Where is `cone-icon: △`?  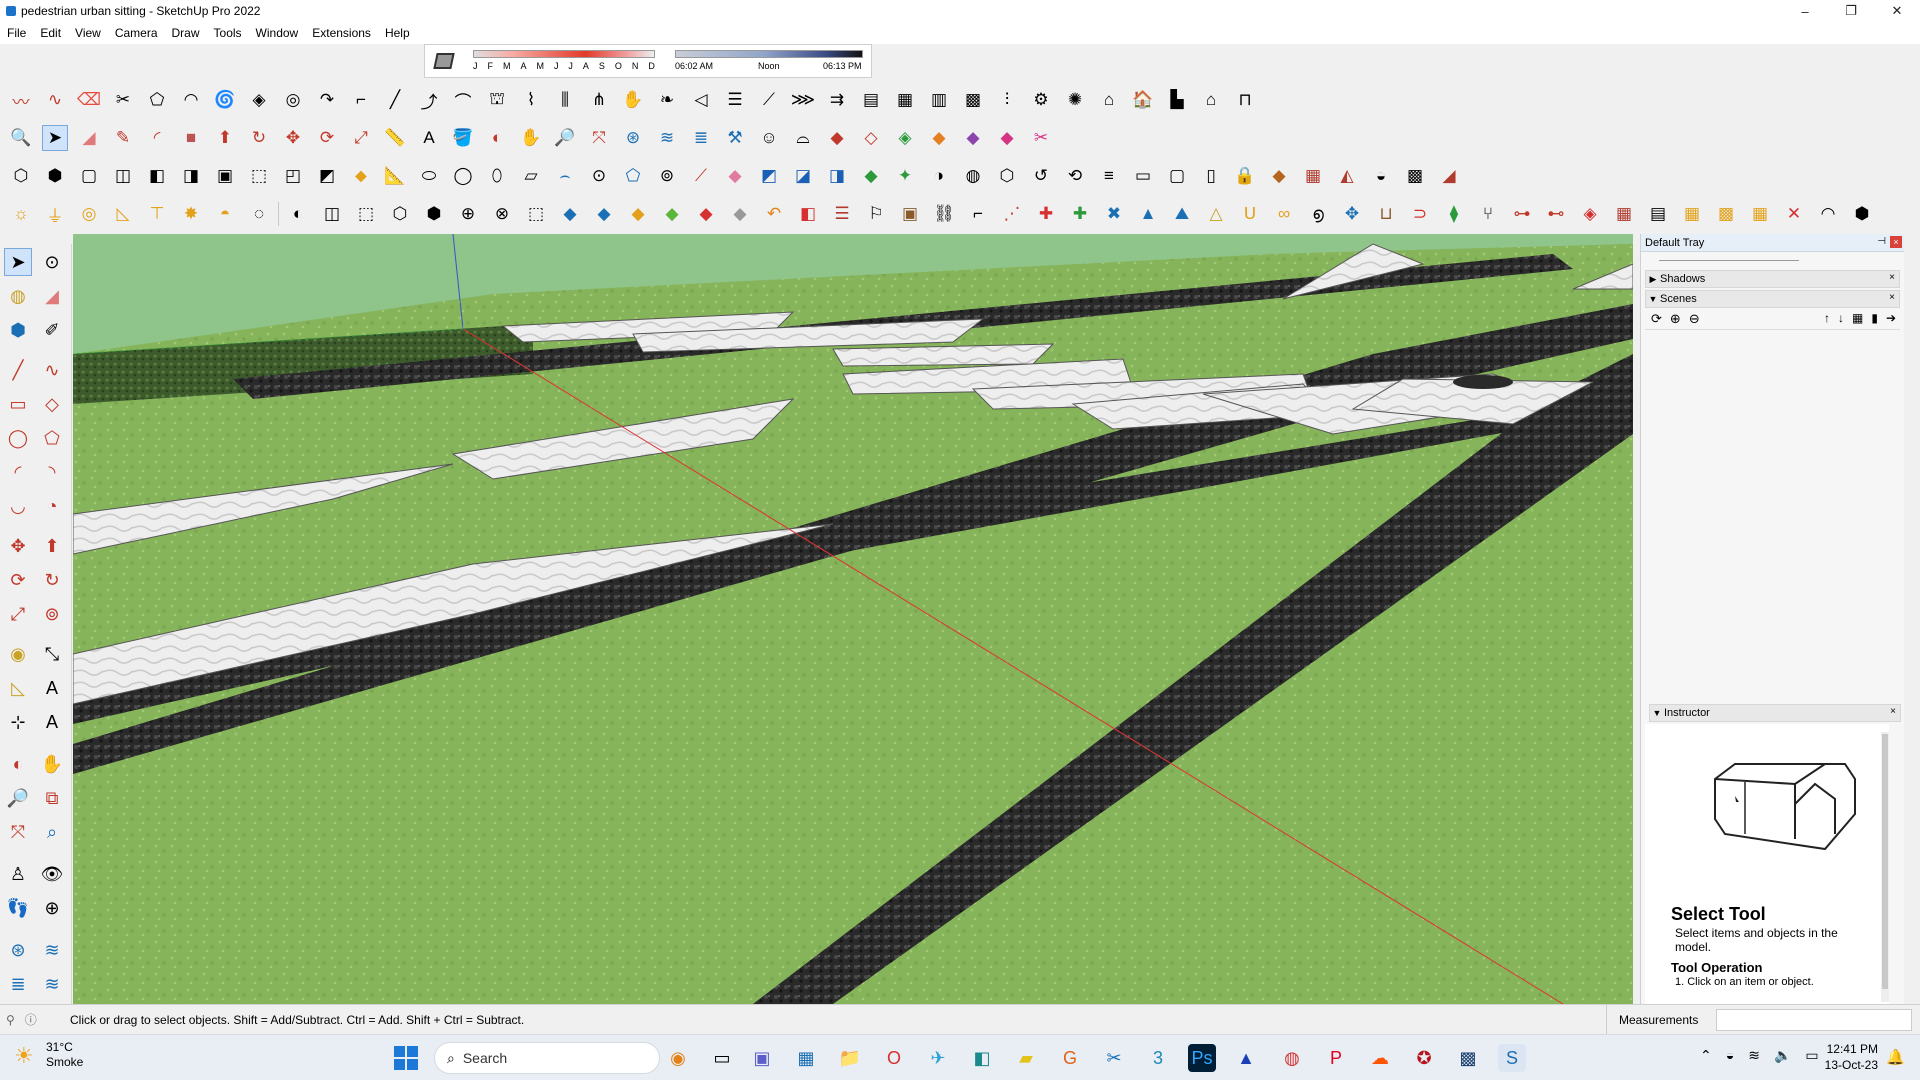 cone-icon: △ is located at coordinates (1216, 214).